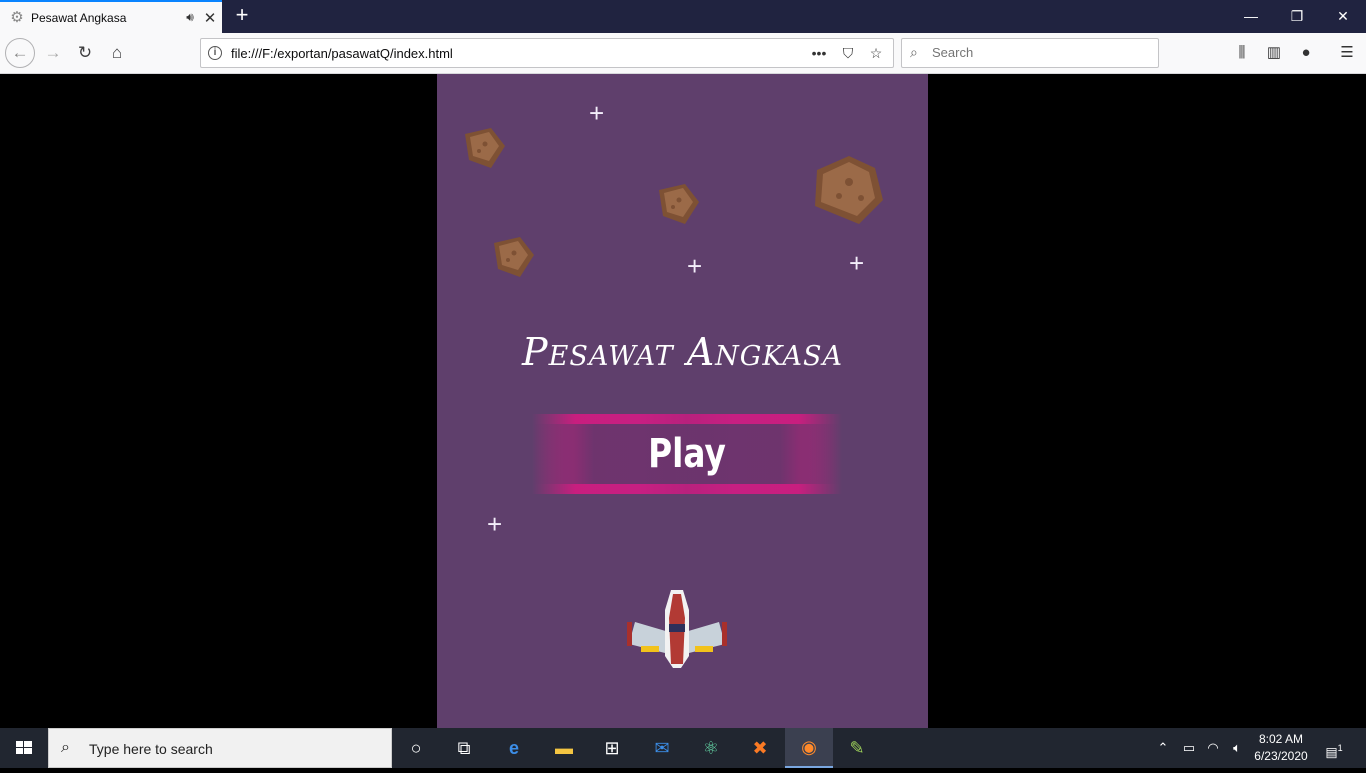  I want to click on notification-center-icon: ▤1, so click(1334, 748).